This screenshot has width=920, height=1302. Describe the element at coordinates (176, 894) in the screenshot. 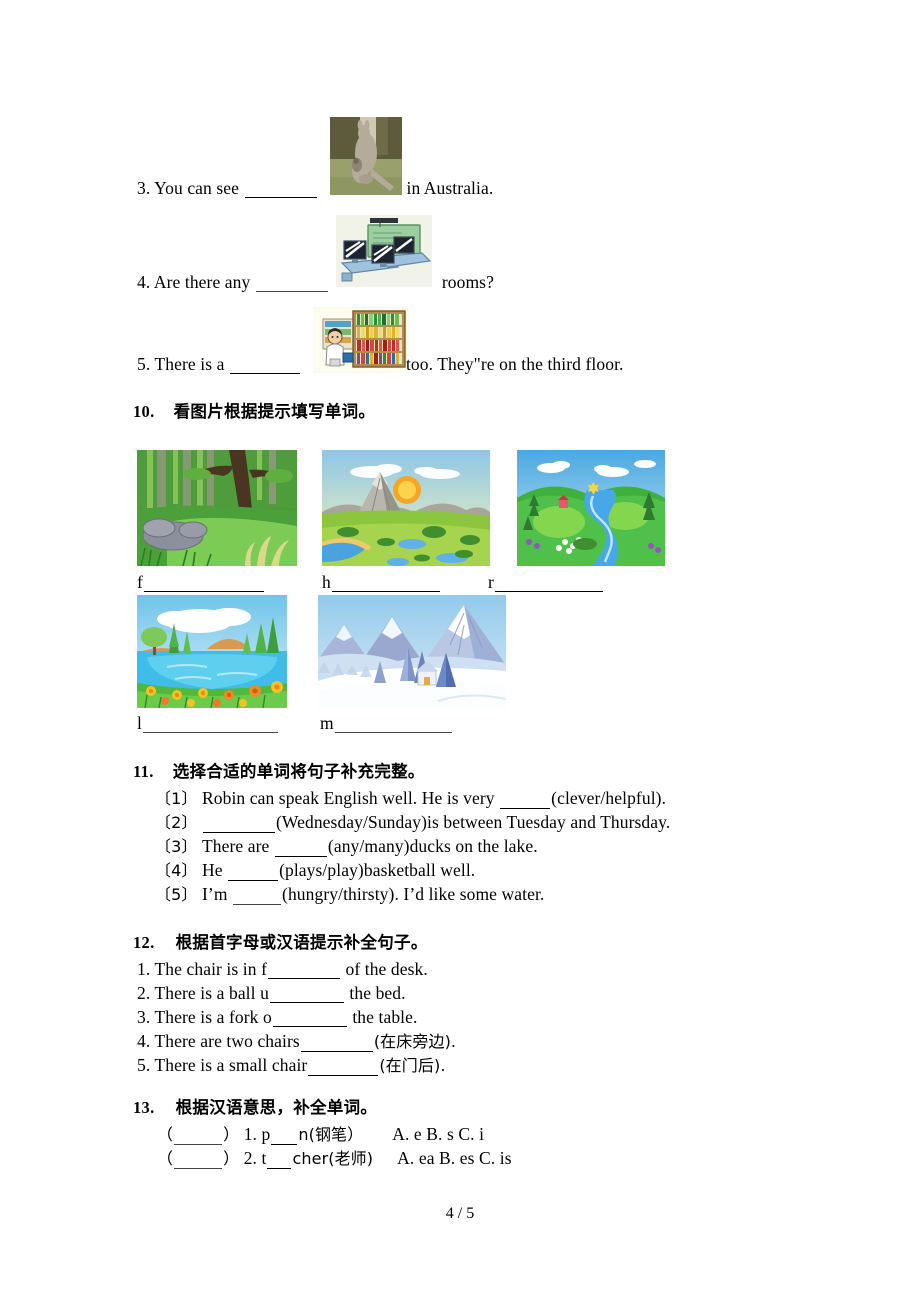

I see `item-marker: 〔5〕` at that location.